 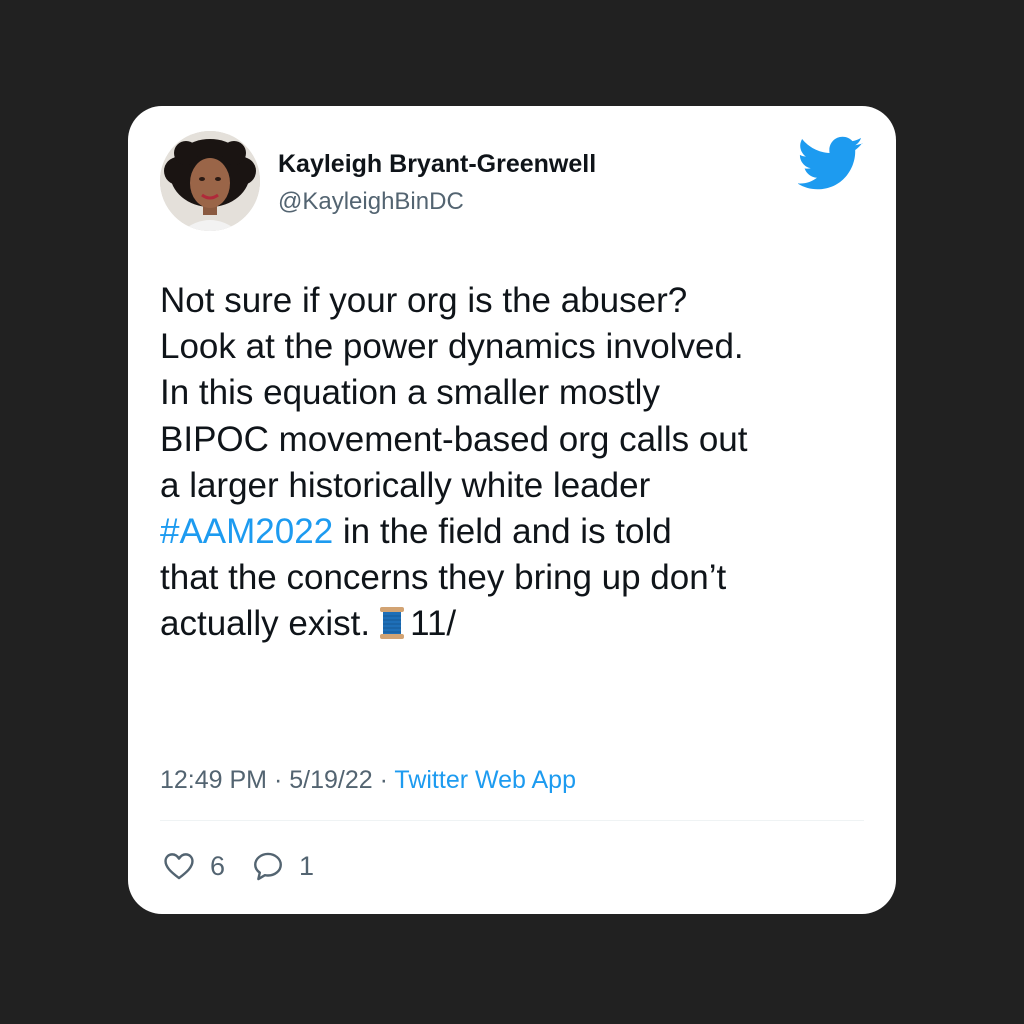 What do you see at coordinates (452, 347) in the screenshot?
I see `tweet-text-line: Look at the power dynamics involved.` at bounding box center [452, 347].